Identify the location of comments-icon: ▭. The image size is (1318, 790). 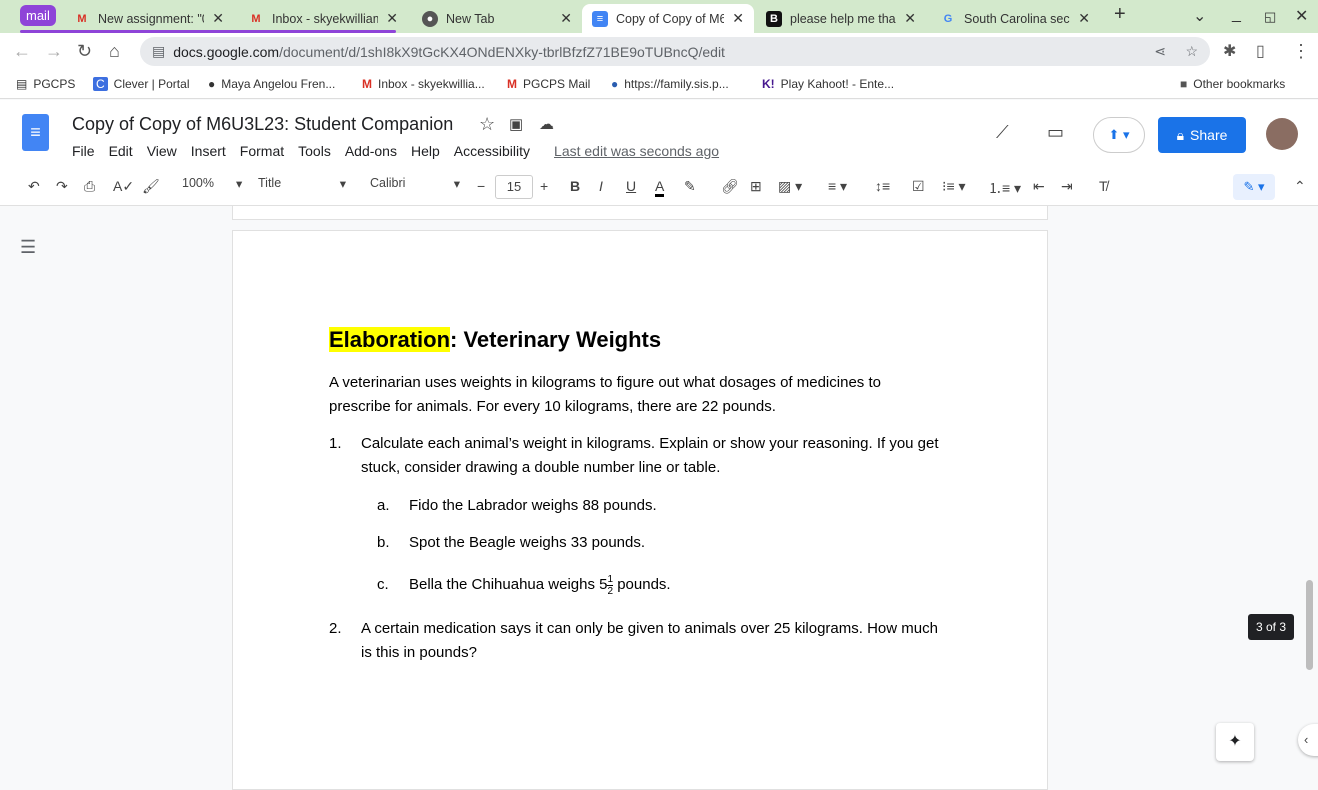
(1055, 132).